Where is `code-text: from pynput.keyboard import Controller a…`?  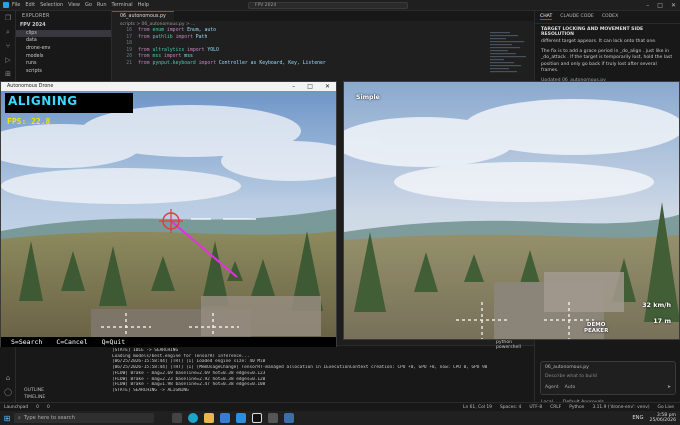
code-text: from pynput.keyboard import Controller a… is located at coordinates (232, 64).